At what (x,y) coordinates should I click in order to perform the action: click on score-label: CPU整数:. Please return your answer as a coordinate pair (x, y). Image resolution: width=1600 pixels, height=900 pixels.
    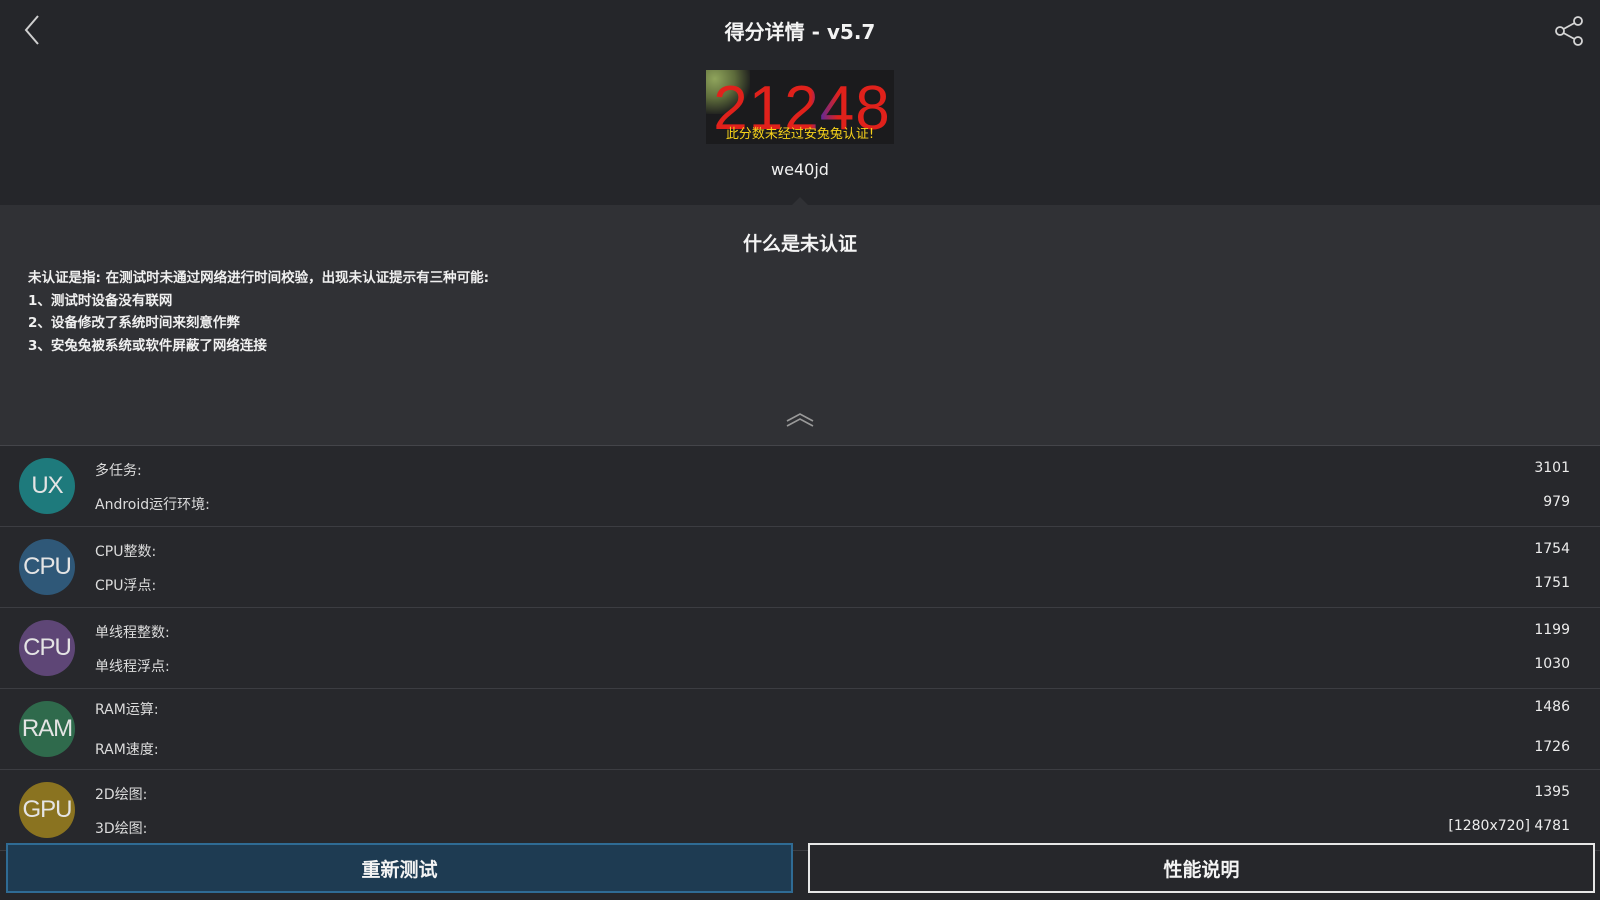
    Looking at the image, I should click on (126, 552).